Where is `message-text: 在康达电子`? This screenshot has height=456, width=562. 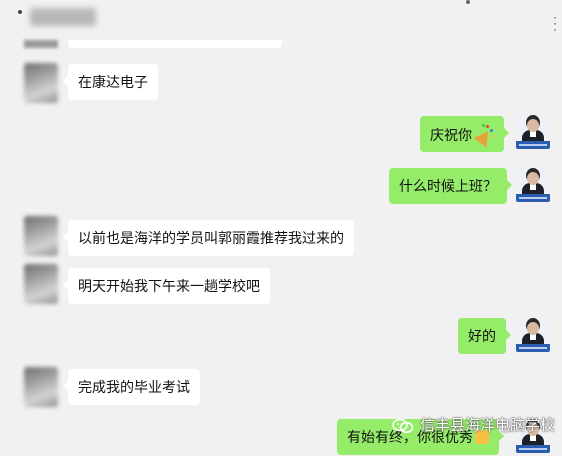
message-text: 在康达电子 is located at coordinates (113, 82).